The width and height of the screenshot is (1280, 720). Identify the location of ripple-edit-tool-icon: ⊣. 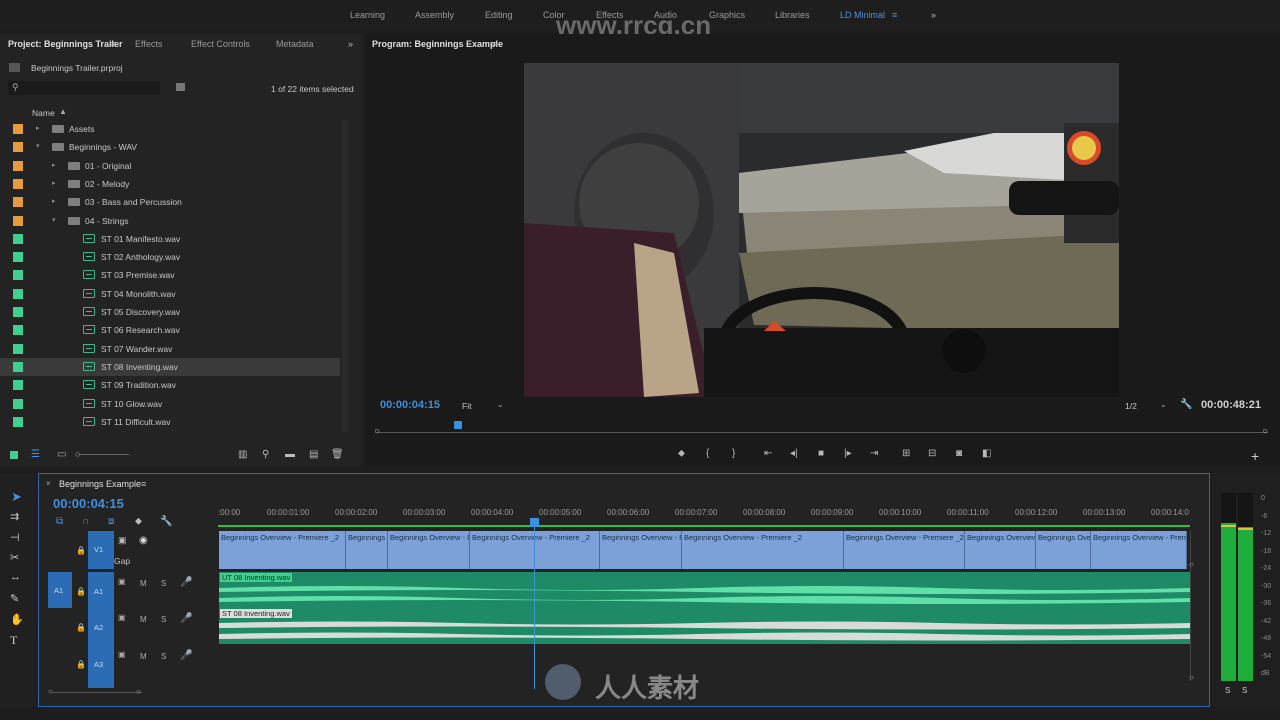
(15, 537).